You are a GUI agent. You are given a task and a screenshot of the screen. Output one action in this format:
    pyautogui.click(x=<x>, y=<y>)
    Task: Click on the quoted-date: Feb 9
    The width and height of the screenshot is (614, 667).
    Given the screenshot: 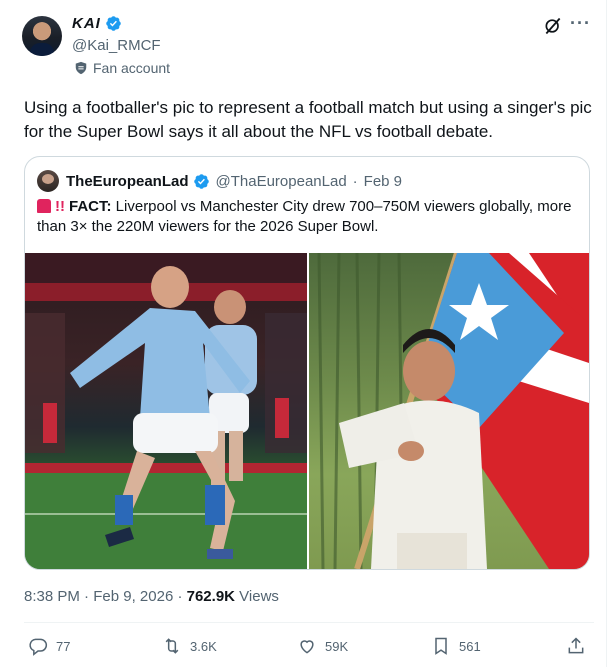 What is the action you would take?
    pyautogui.click(x=383, y=181)
    